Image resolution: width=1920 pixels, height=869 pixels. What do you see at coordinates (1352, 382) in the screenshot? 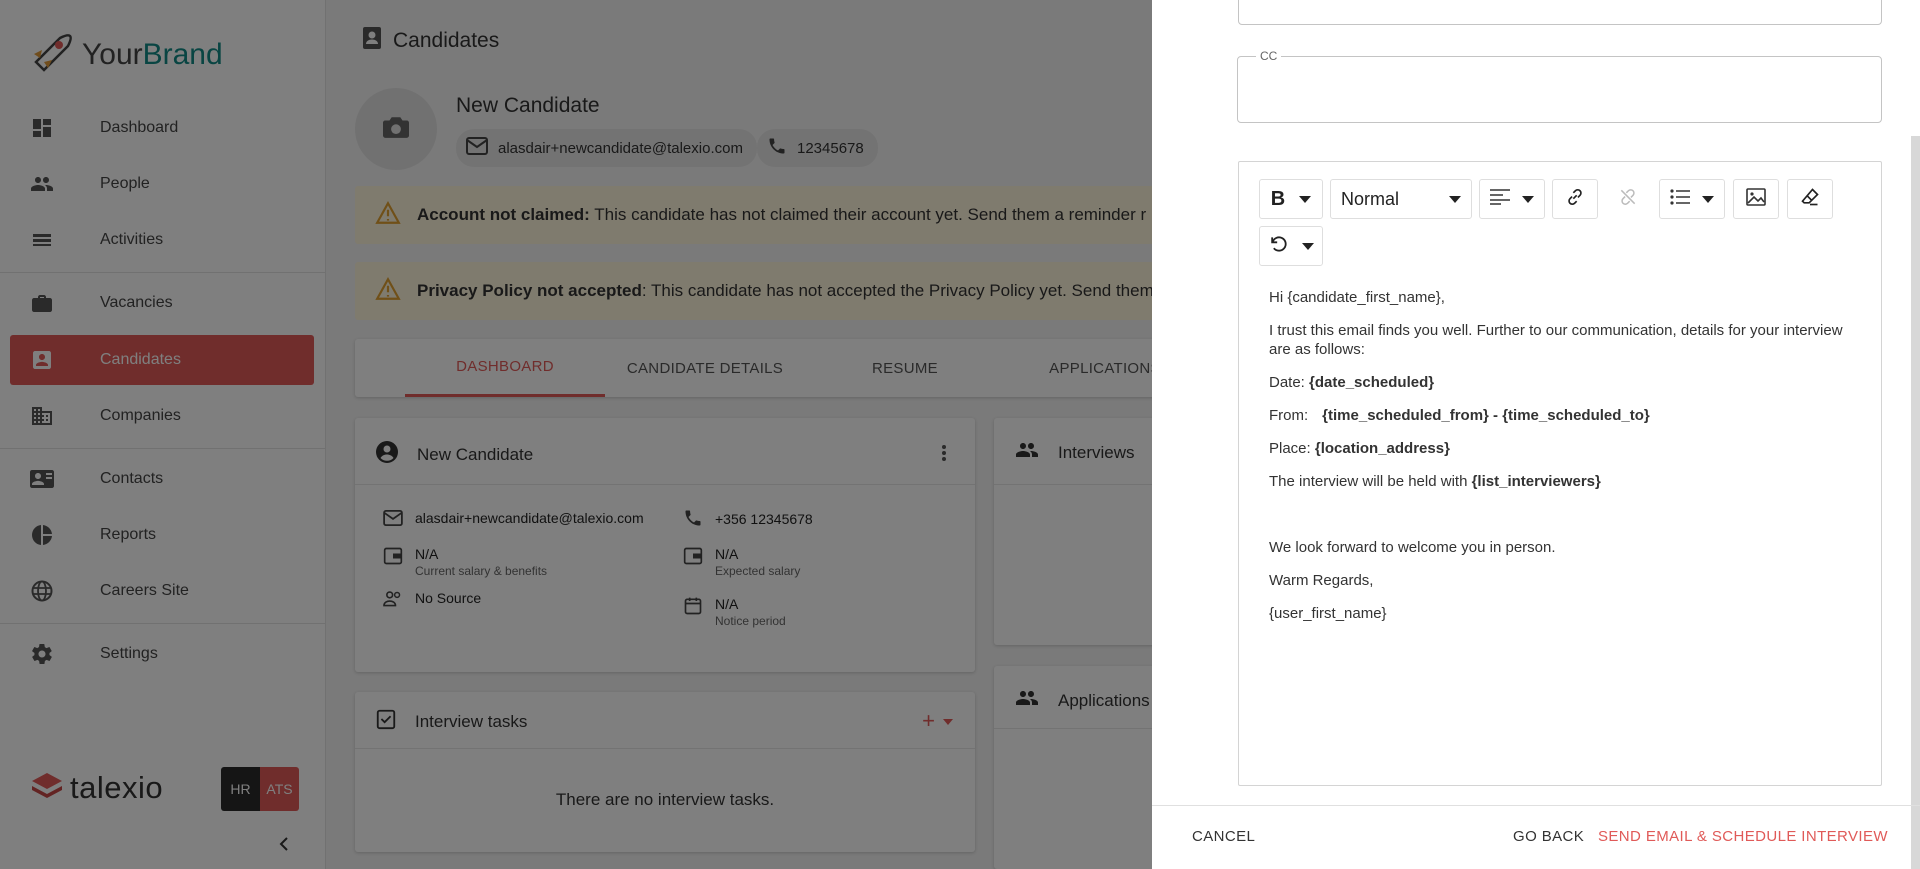
I see `email-date-line: Date: {date_scheduled}` at bounding box center [1352, 382].